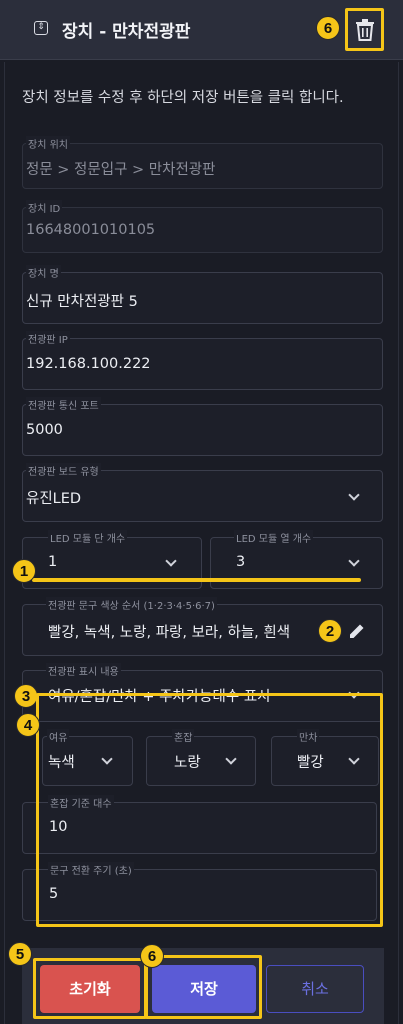 This screenshot has height=1024, width=403. What do you see at coordinates (196, 580) in the screenshot?
I see `annotation-underline` at bounding box center [196, 580].